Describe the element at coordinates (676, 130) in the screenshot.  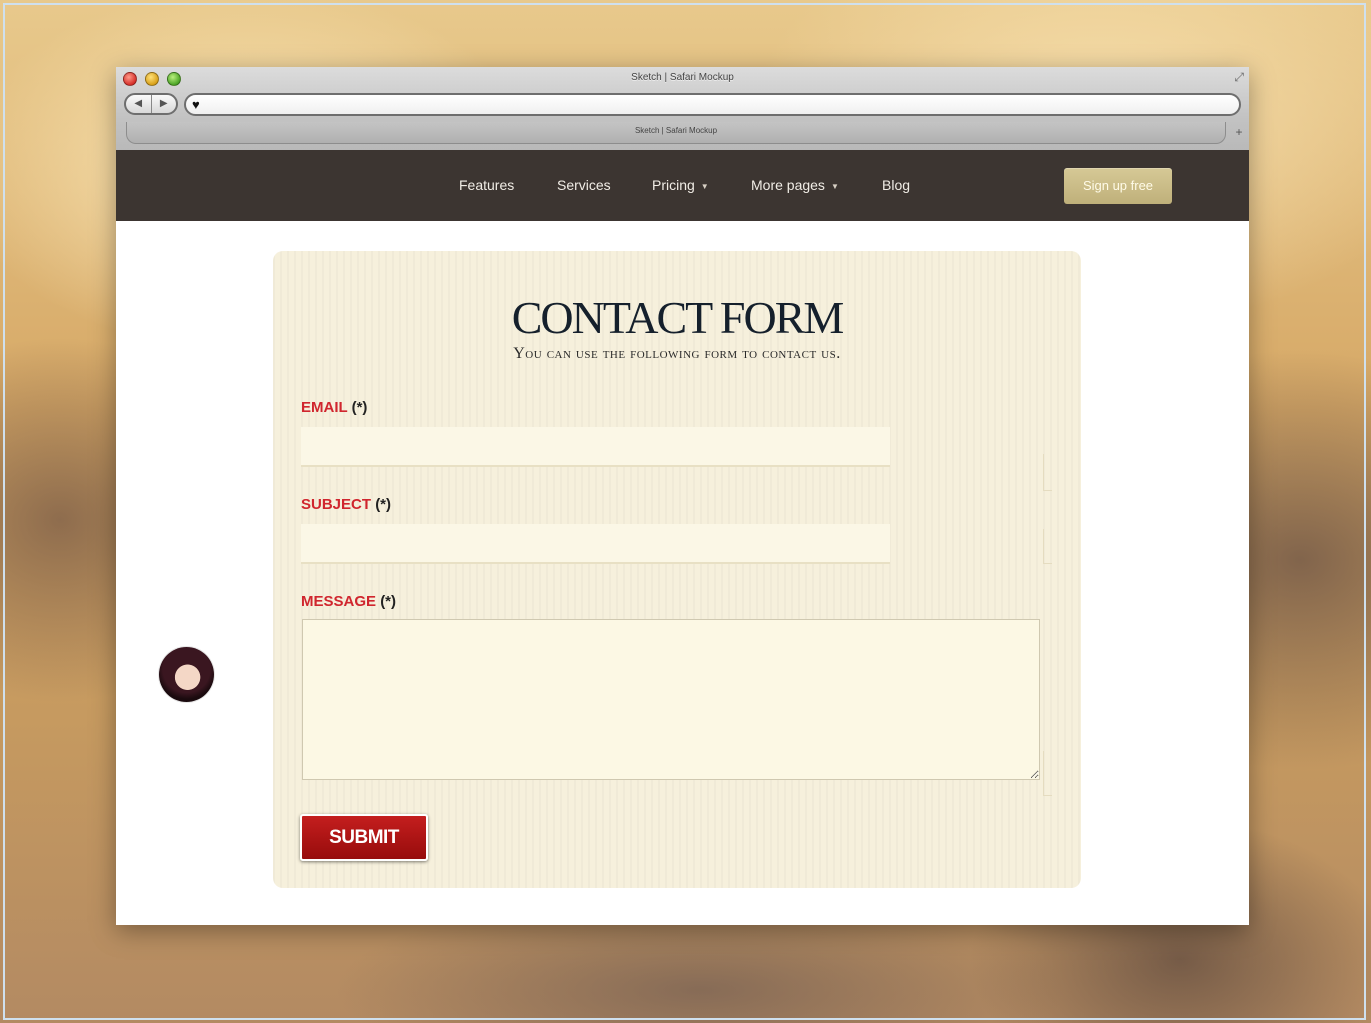
I see `tab-title: Sketch | Safari Mockup` at that location.